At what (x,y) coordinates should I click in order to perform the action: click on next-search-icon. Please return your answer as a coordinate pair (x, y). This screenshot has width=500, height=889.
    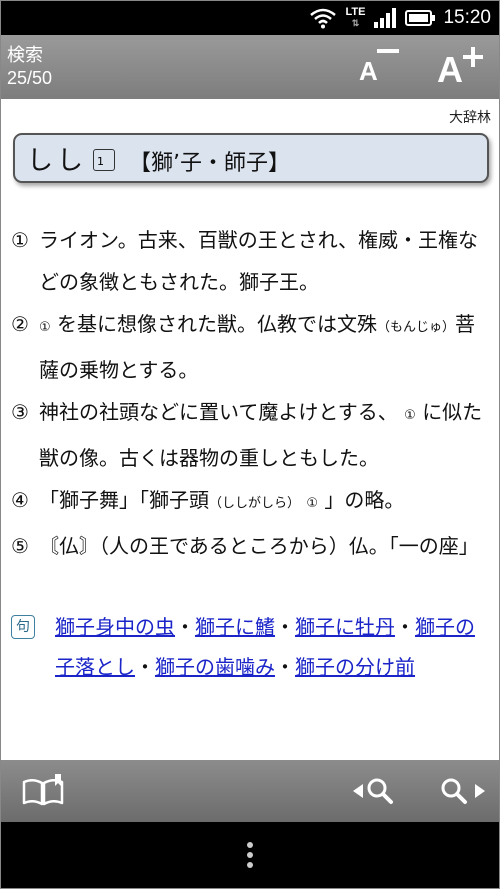
    Looking at the image, I should click on (463, 791).